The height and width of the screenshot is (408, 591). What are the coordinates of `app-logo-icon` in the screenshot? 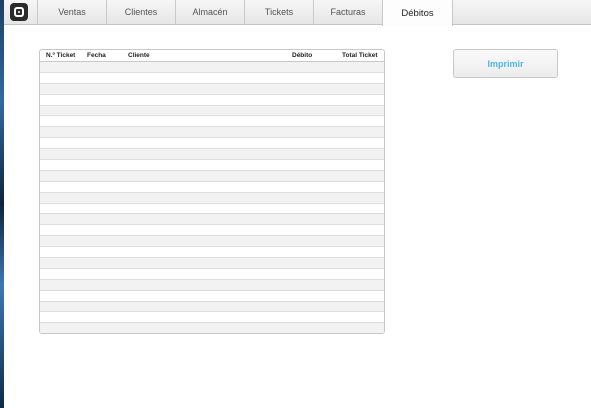 It's located at (19, 12).